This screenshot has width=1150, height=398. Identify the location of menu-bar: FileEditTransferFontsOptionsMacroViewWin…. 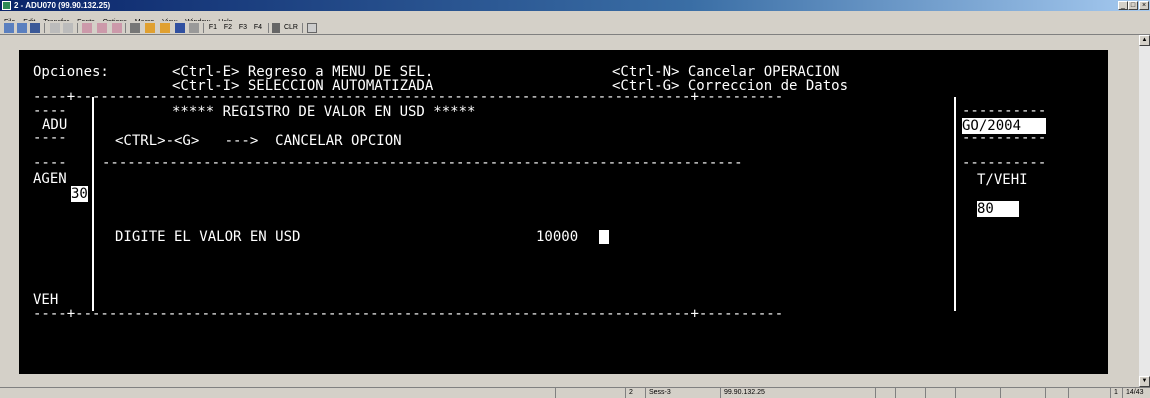
(575, 18).